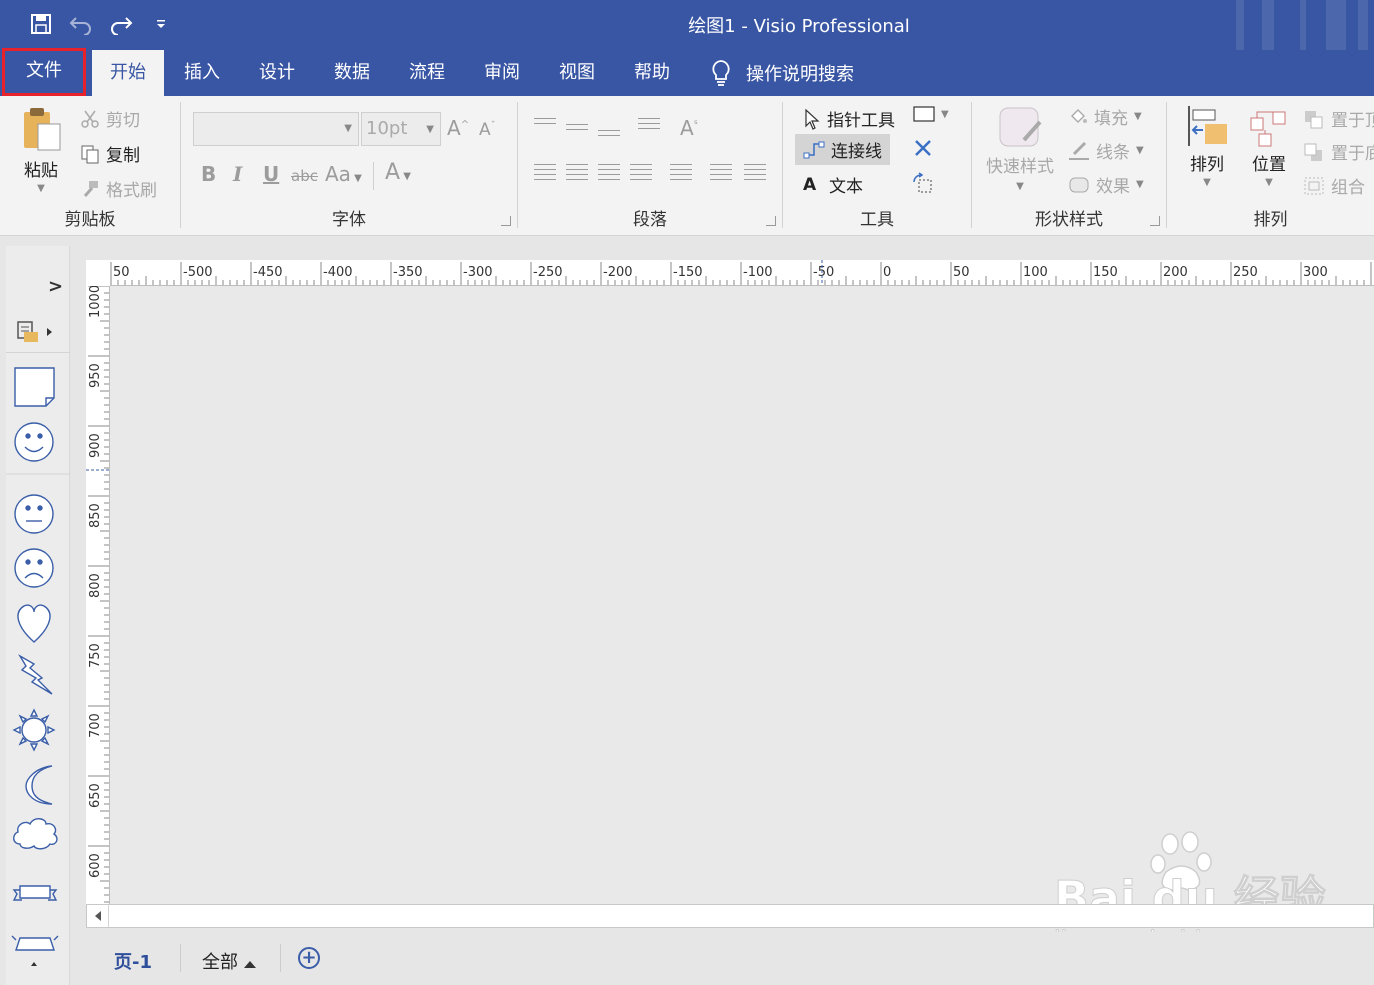  Describe the element at coordinates (931, 114) in the screenshot. I see `rectangle-tool-button: ▼` at that location.